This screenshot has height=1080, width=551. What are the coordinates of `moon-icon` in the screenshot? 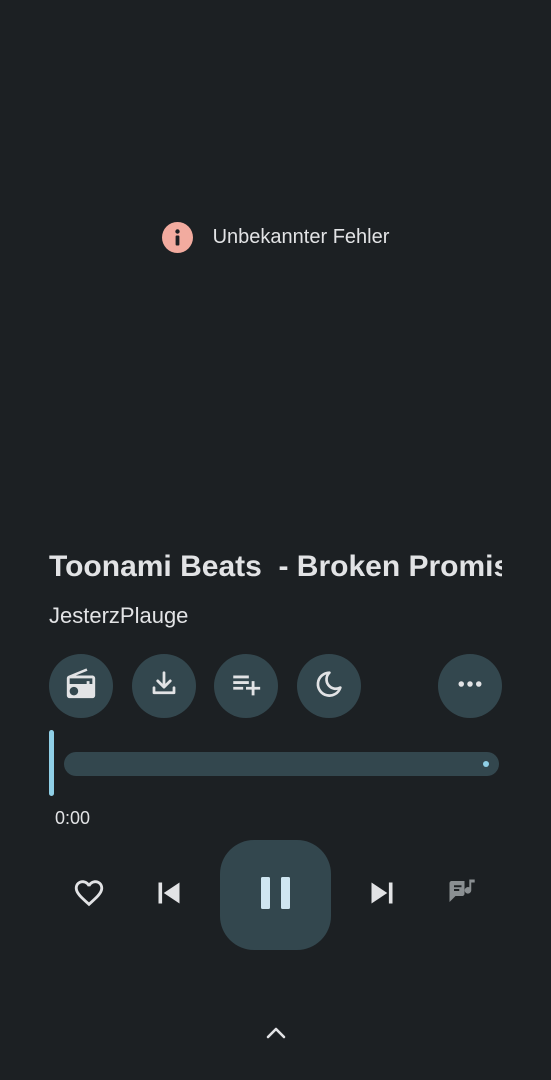 It's located at (329, 686).